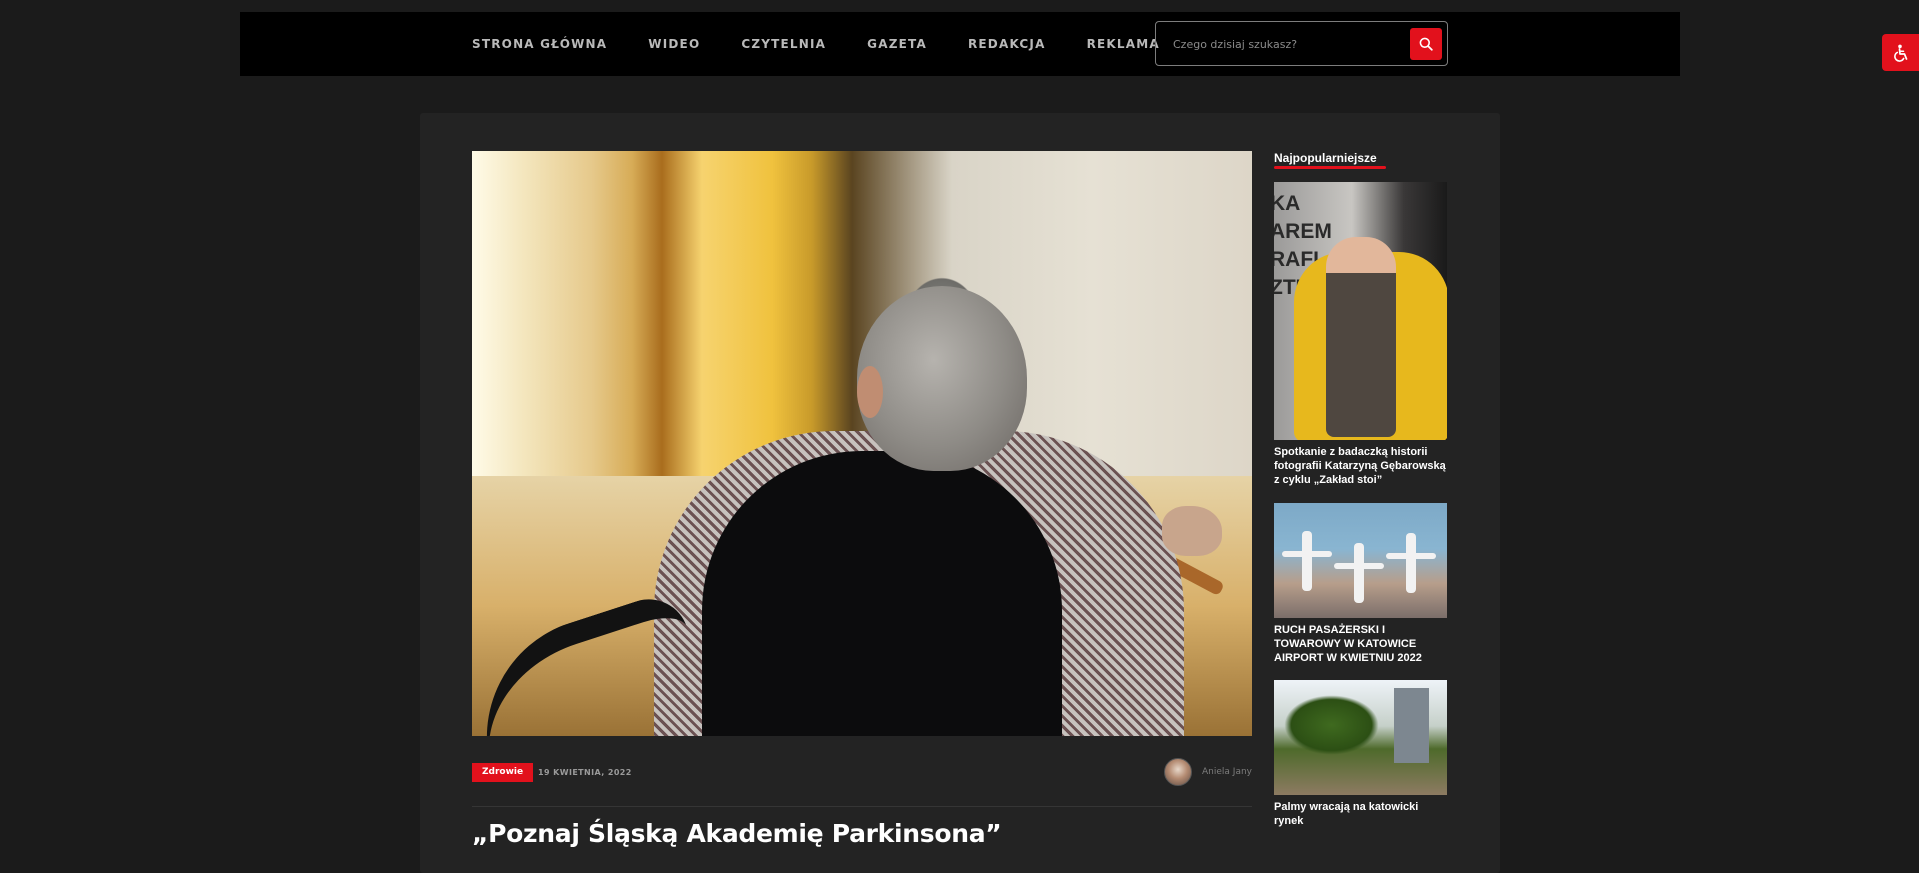 The height and width of the screenshot is (873, 1919). I want to click on article-meta: Zdrowie 19 KWIETNIA, 2022 Aniela Jany, so click(862, 772).